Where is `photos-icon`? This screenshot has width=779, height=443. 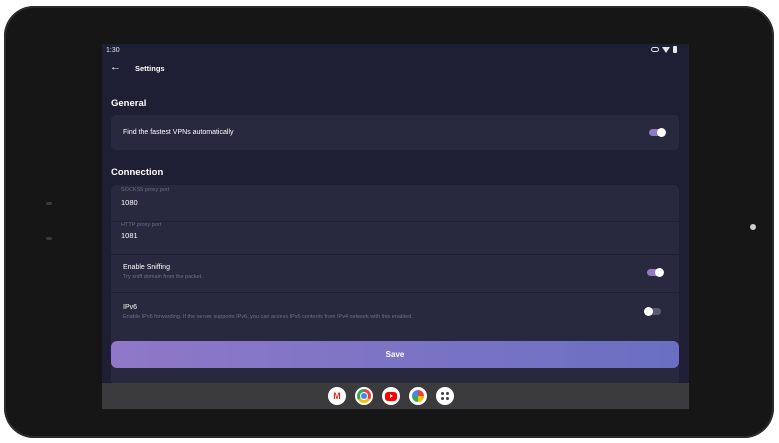
photos-icon is located at coordinates (418, 396).